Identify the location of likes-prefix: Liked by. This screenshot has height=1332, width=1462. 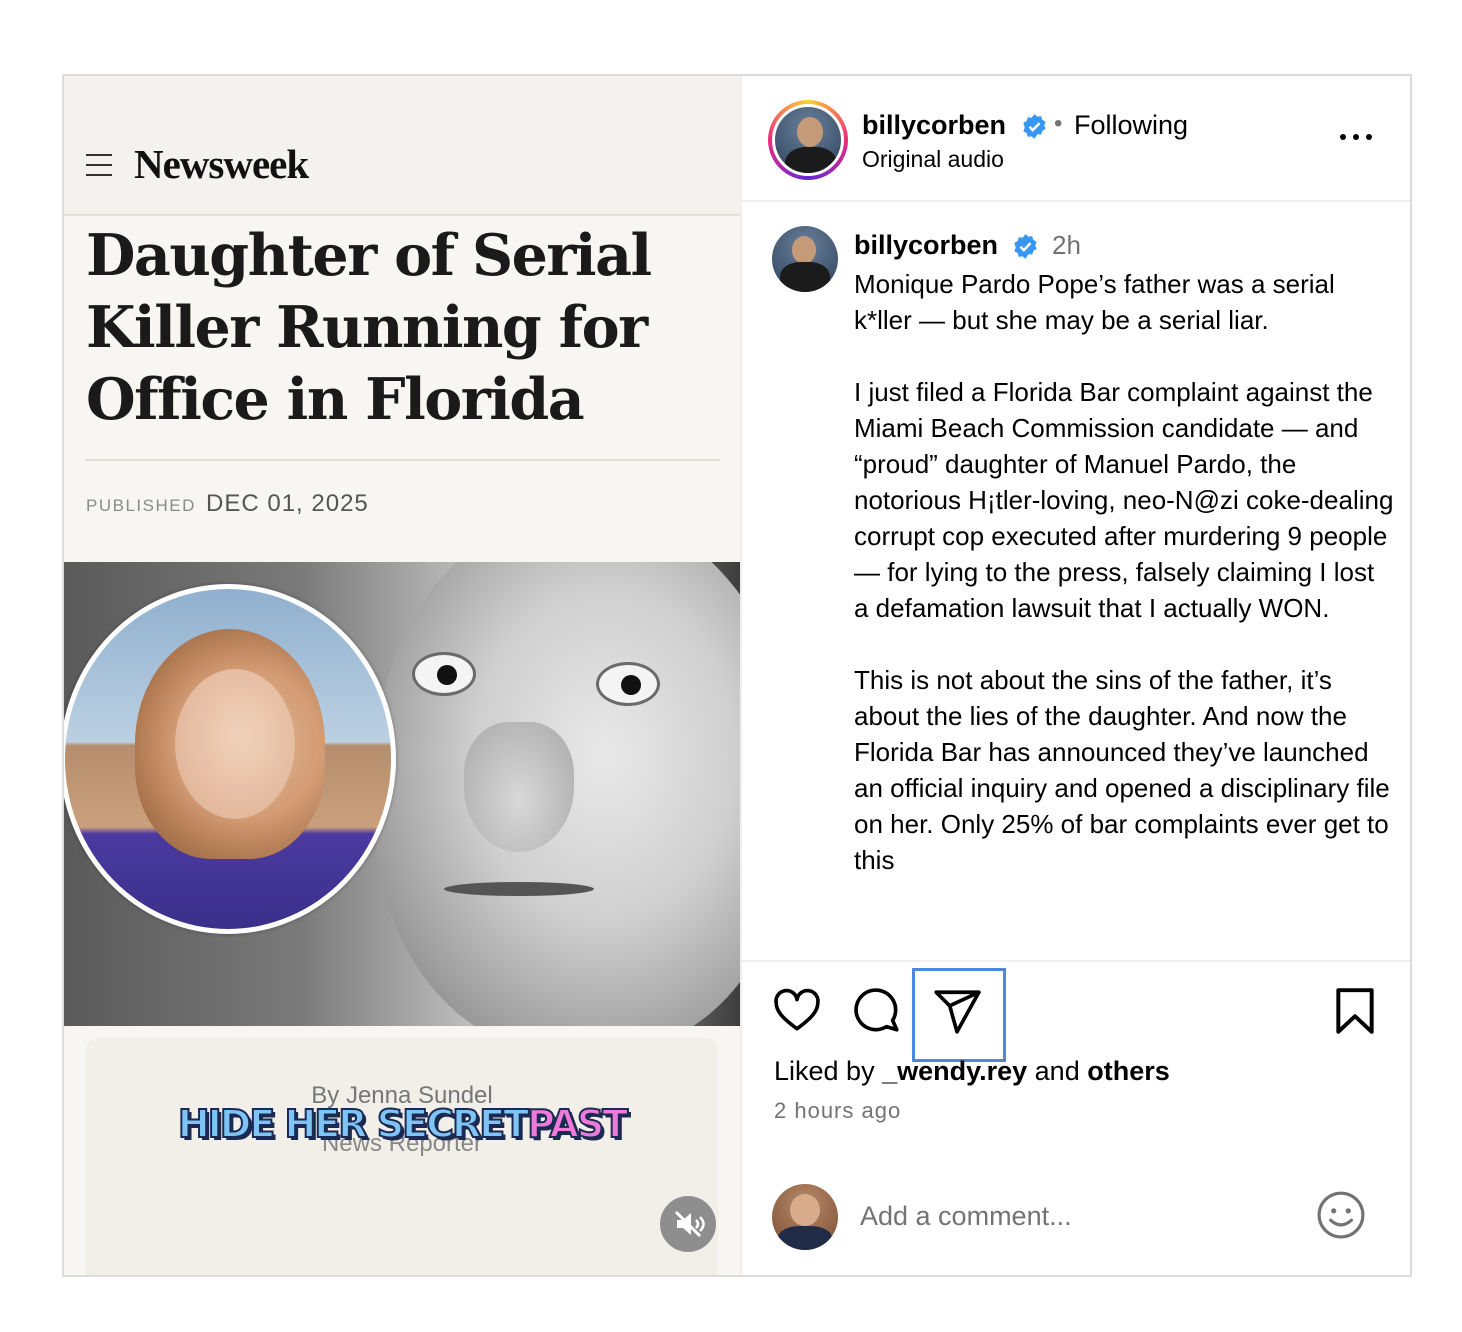
(828, 1071).